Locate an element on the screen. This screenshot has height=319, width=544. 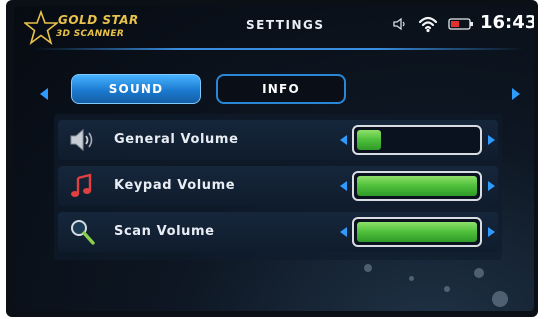
logo: GOLD STAR 3D SCANNER is located at coordinates (84, 28).